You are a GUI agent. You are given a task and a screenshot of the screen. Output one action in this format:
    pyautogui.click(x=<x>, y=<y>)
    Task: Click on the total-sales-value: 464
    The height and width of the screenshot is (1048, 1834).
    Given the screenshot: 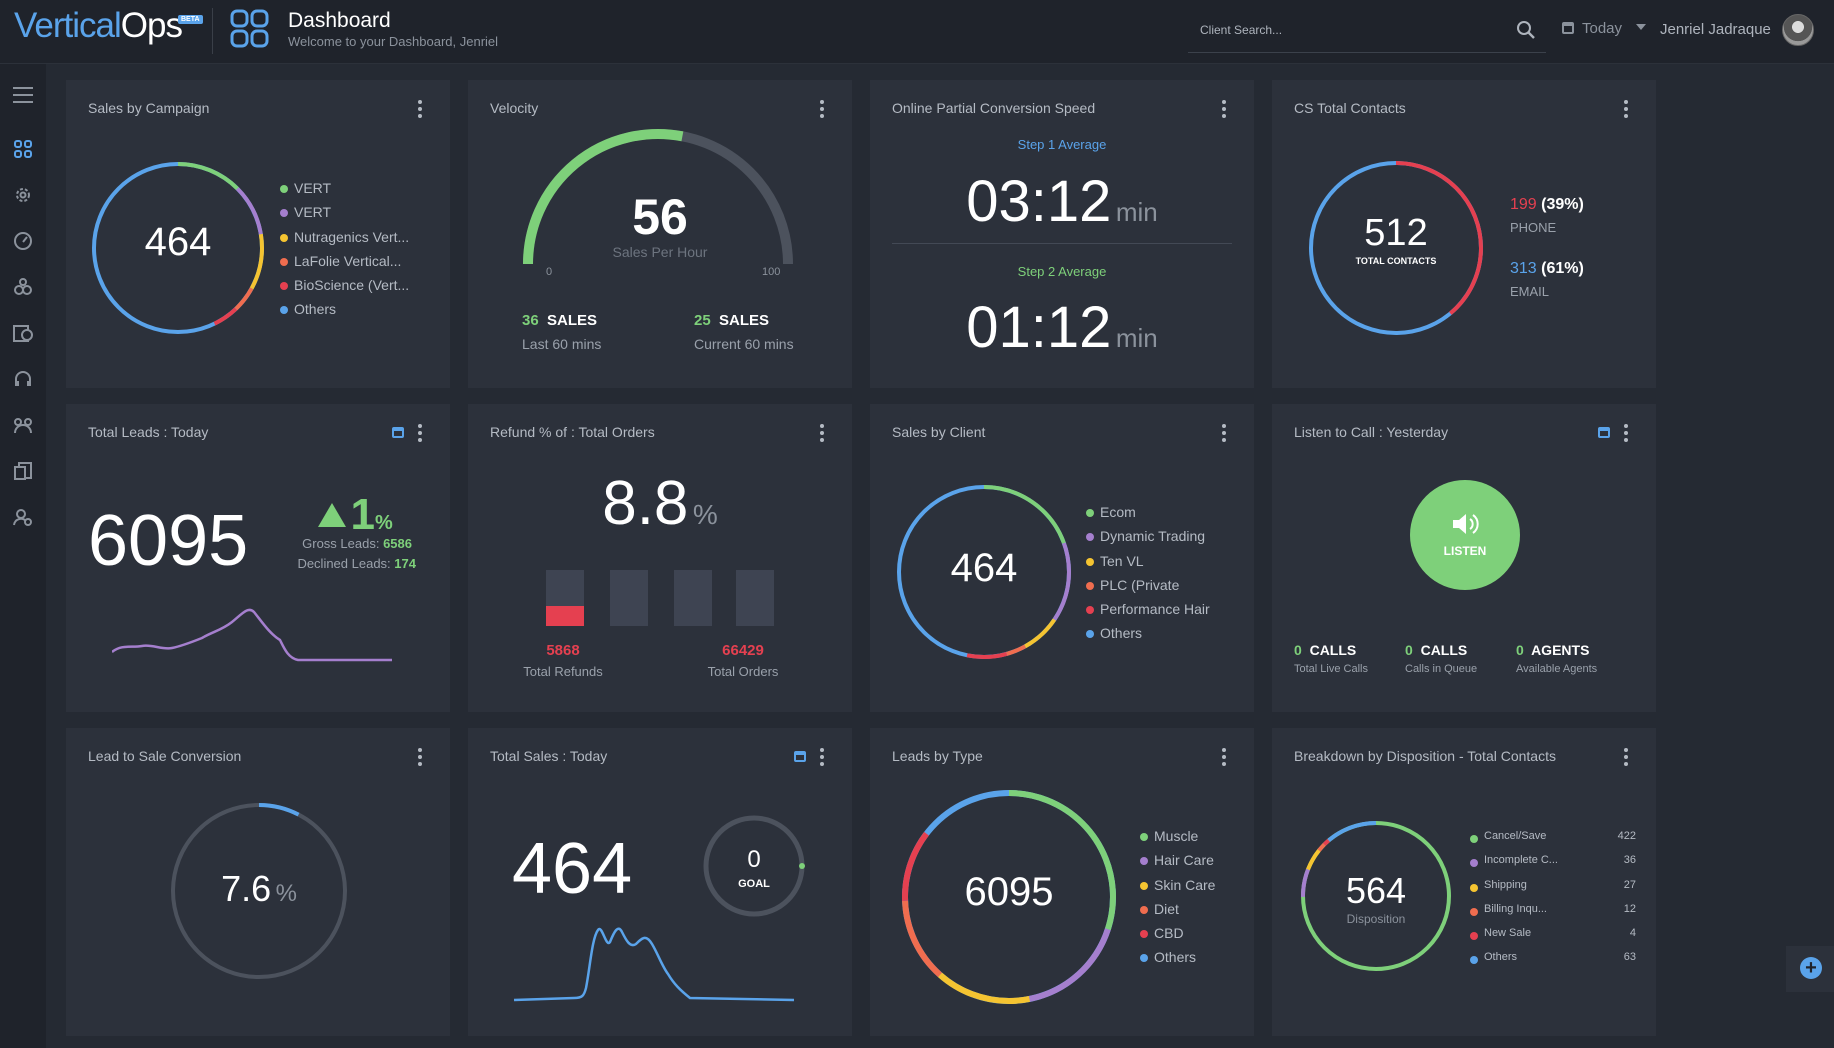 What is the action you would take?
    pyautogui.click(x=572, y=869)
    